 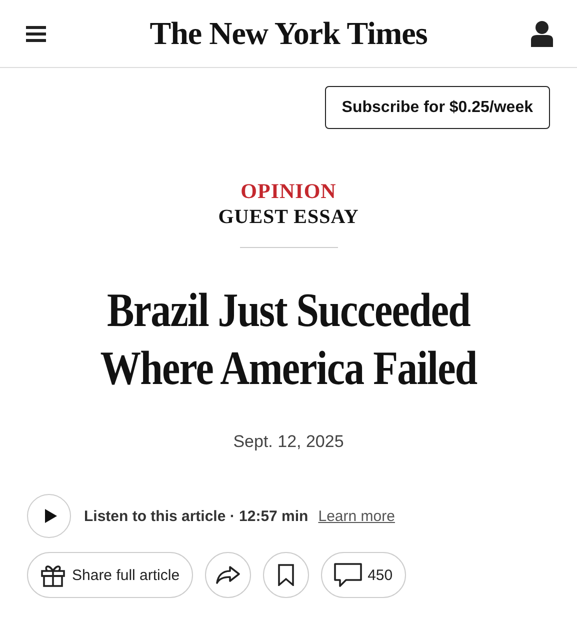 What do you see at coordinates (288, 442) in the screenshot?
I see `date: Sept. 12, 2025` at bounding box center [288, 442].